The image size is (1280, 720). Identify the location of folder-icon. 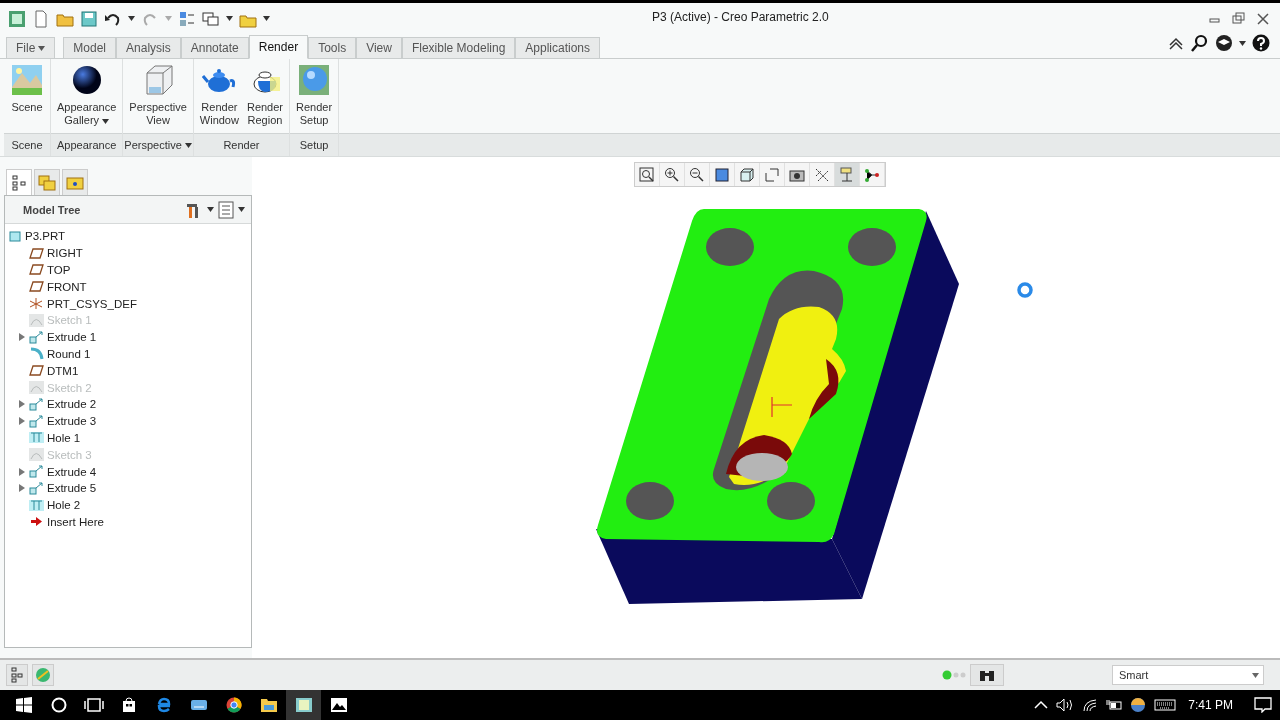
(268, 705).